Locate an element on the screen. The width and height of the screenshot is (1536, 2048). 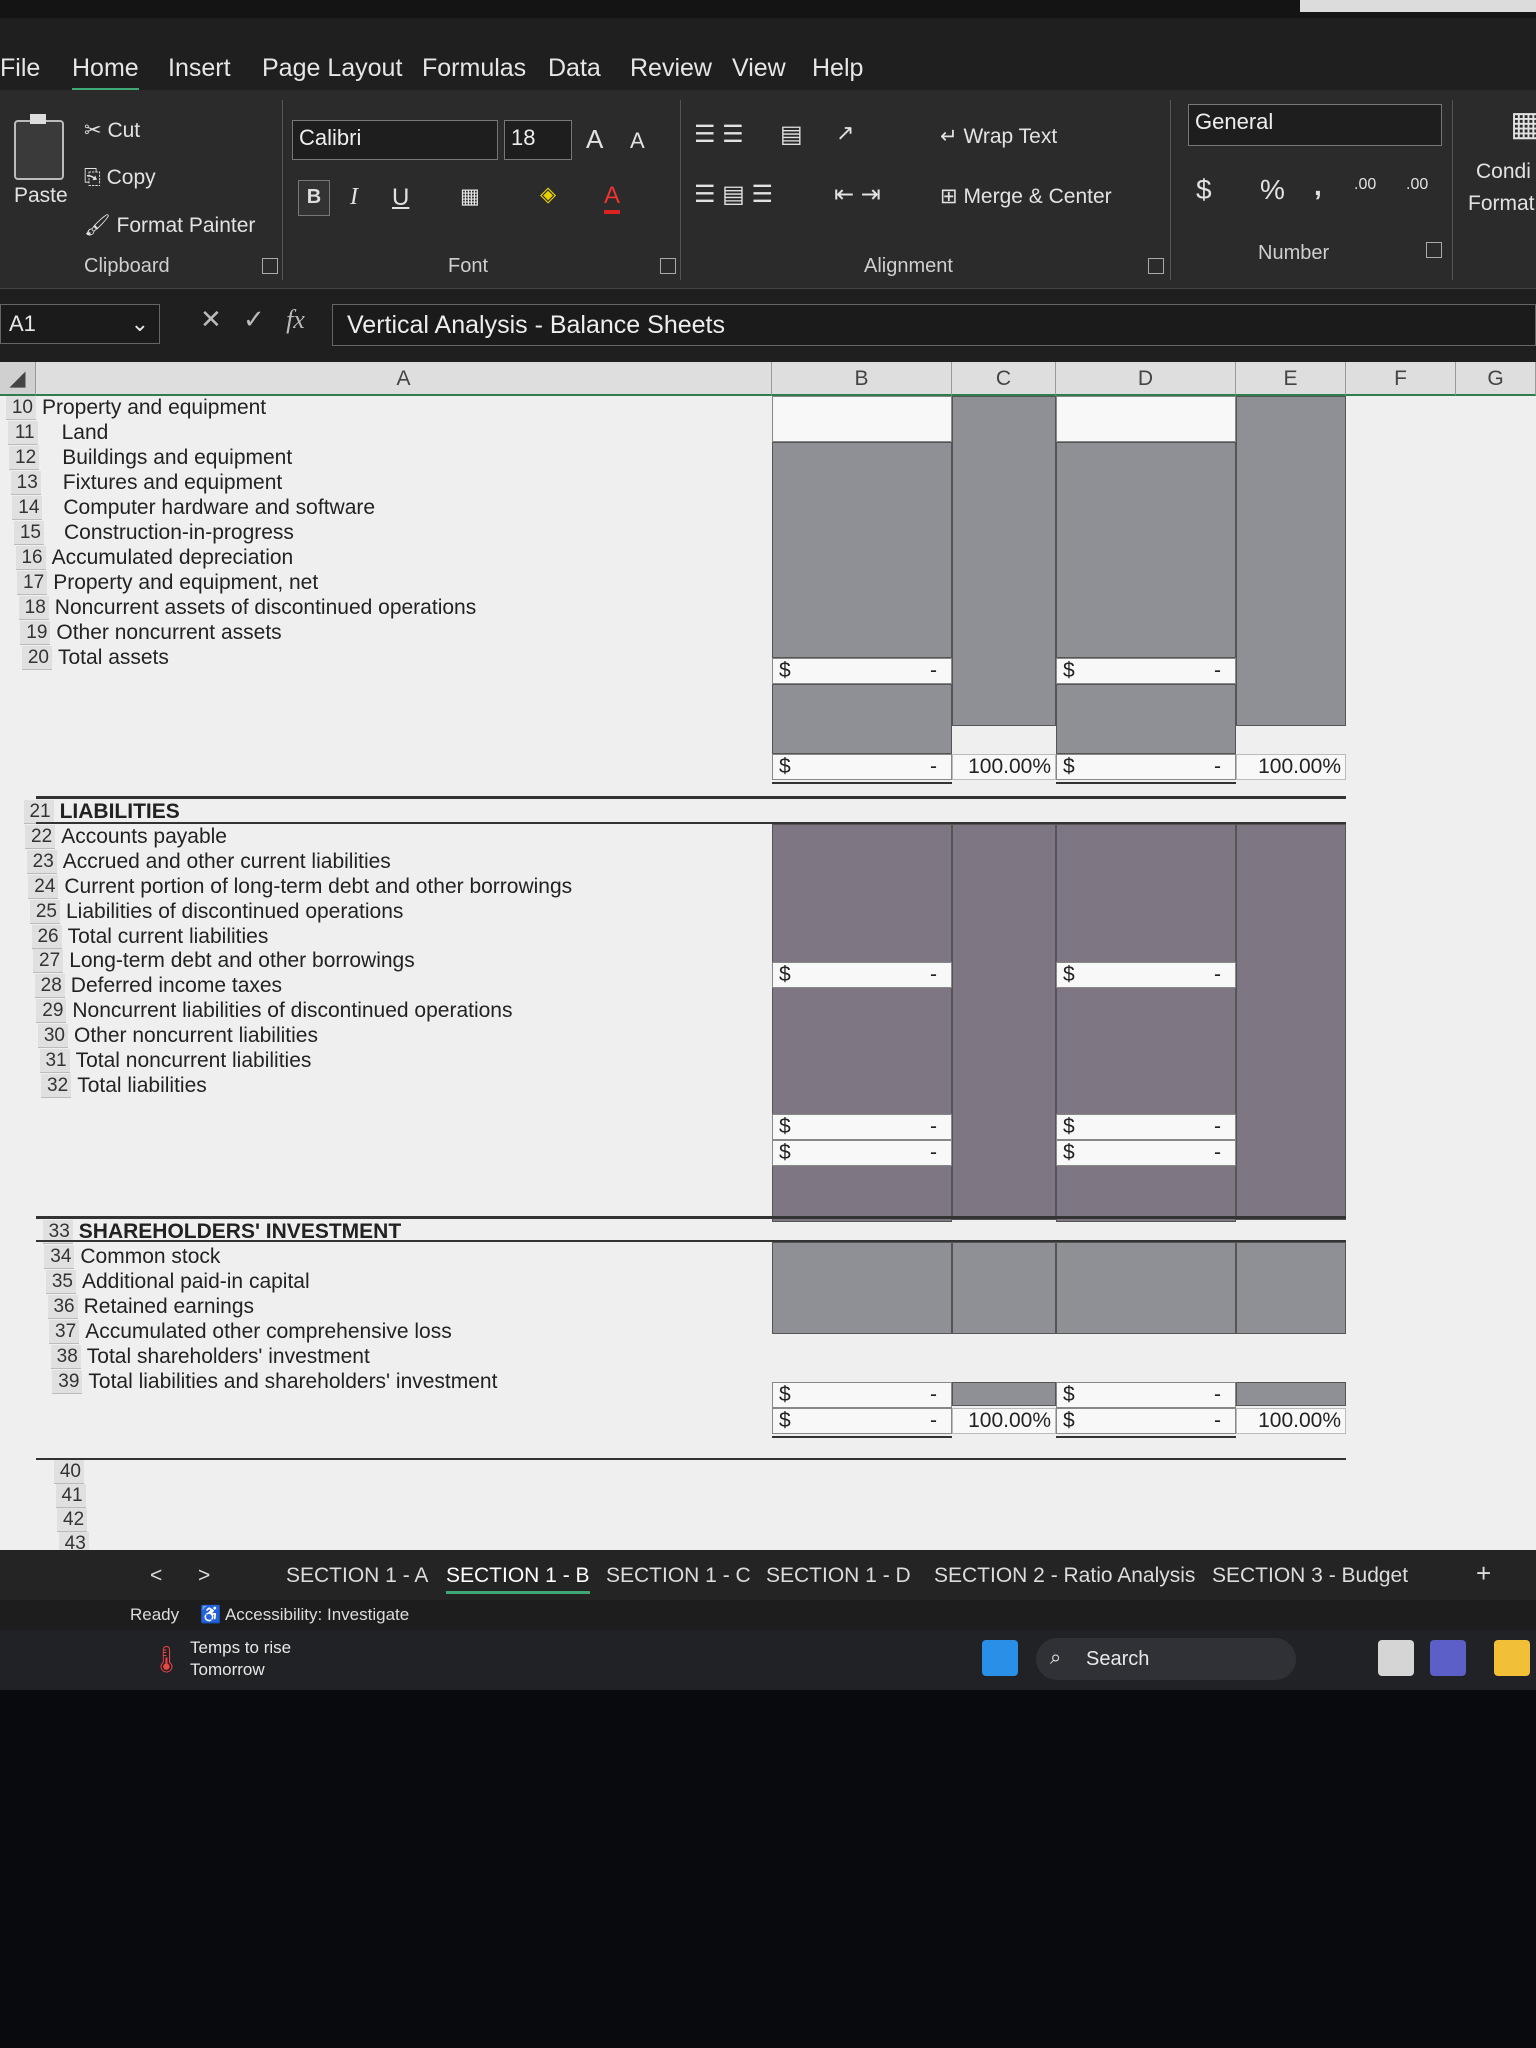
conditional-format-icon: ▦ is located at coordinates (1523, 124).